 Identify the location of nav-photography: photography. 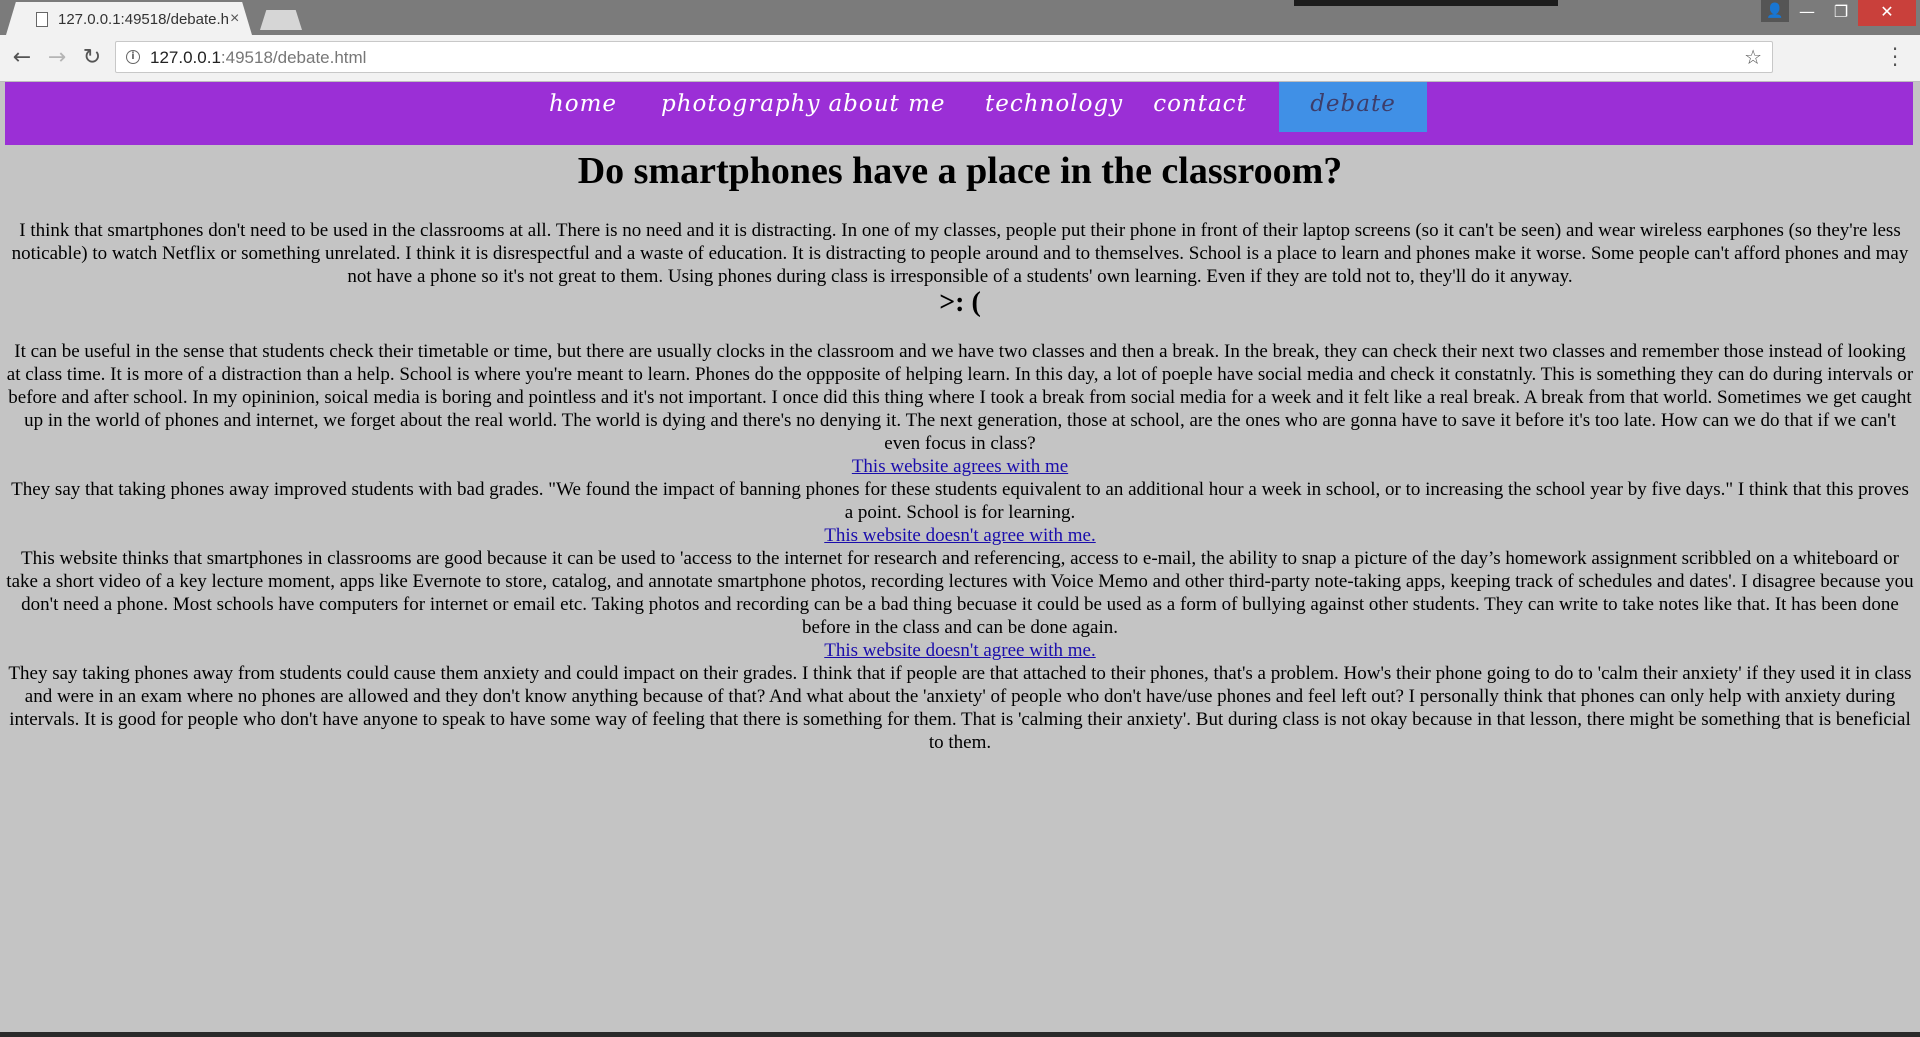
(740, 107).